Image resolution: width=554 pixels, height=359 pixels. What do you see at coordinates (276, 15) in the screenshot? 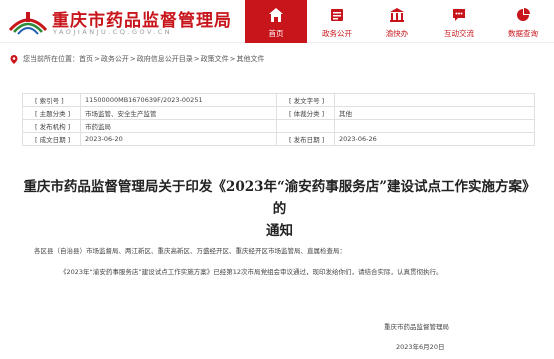
I see `home-icon` at bounding box center [276, 15].